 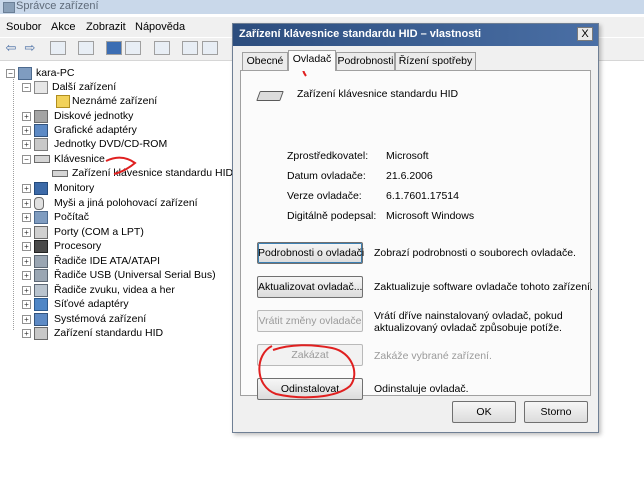 What do you see at coordinates (41, 130) in the screenshot?
I see `display-adapter-icon` at bounding box center [41, 130].